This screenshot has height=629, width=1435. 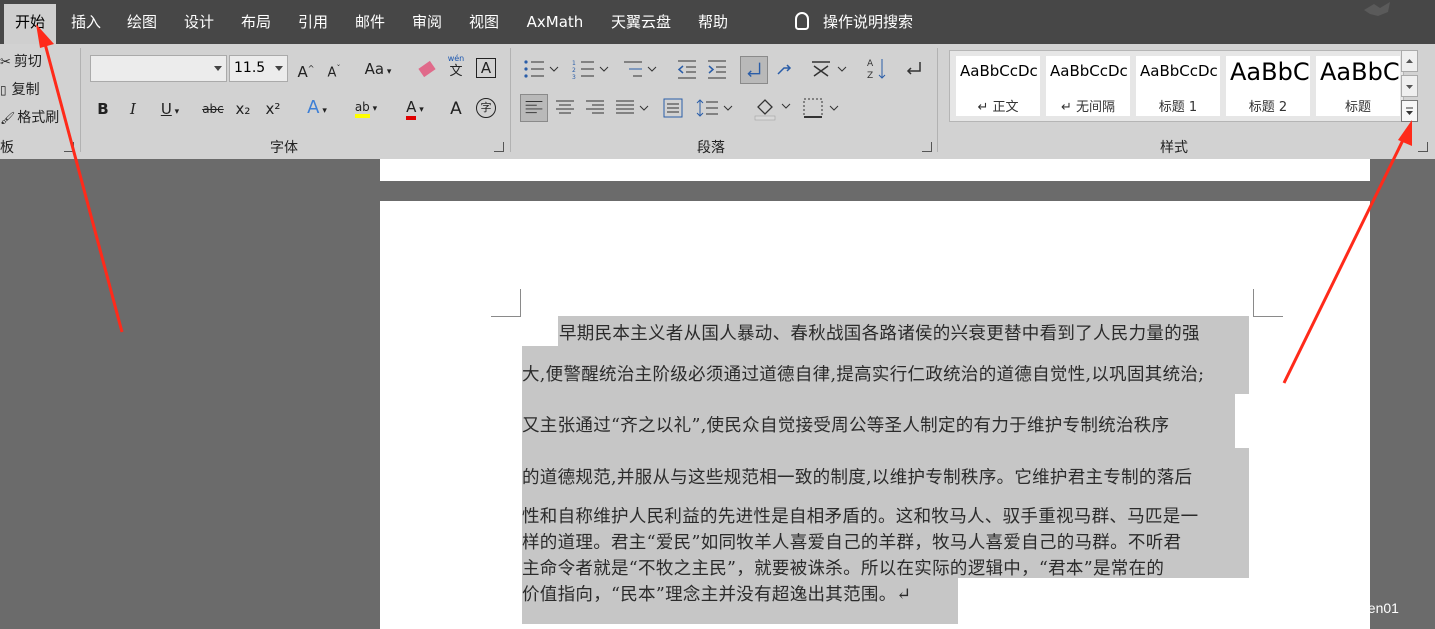 I want to click on style-sample: AaBbCcDc, so click(x=999, y=71).